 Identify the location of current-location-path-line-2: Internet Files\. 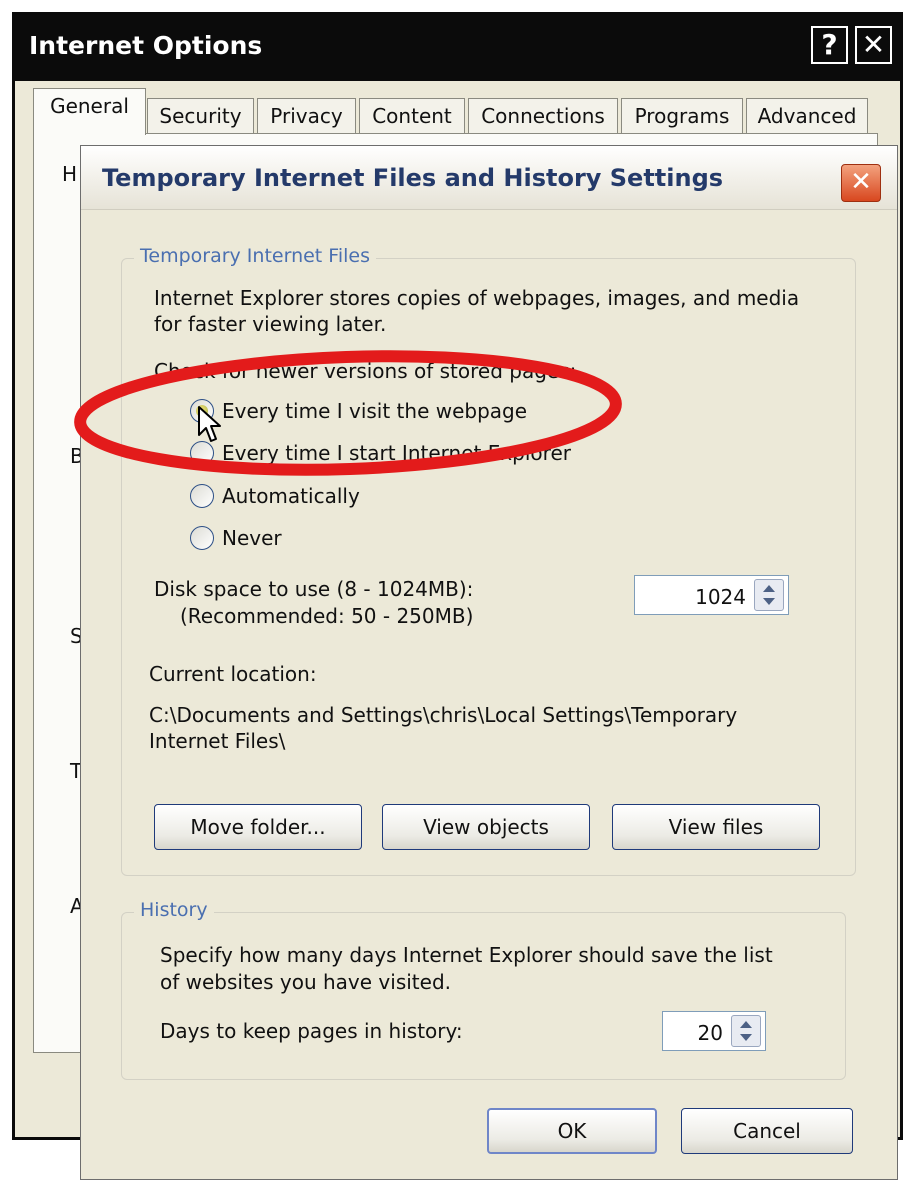
(217, 741).